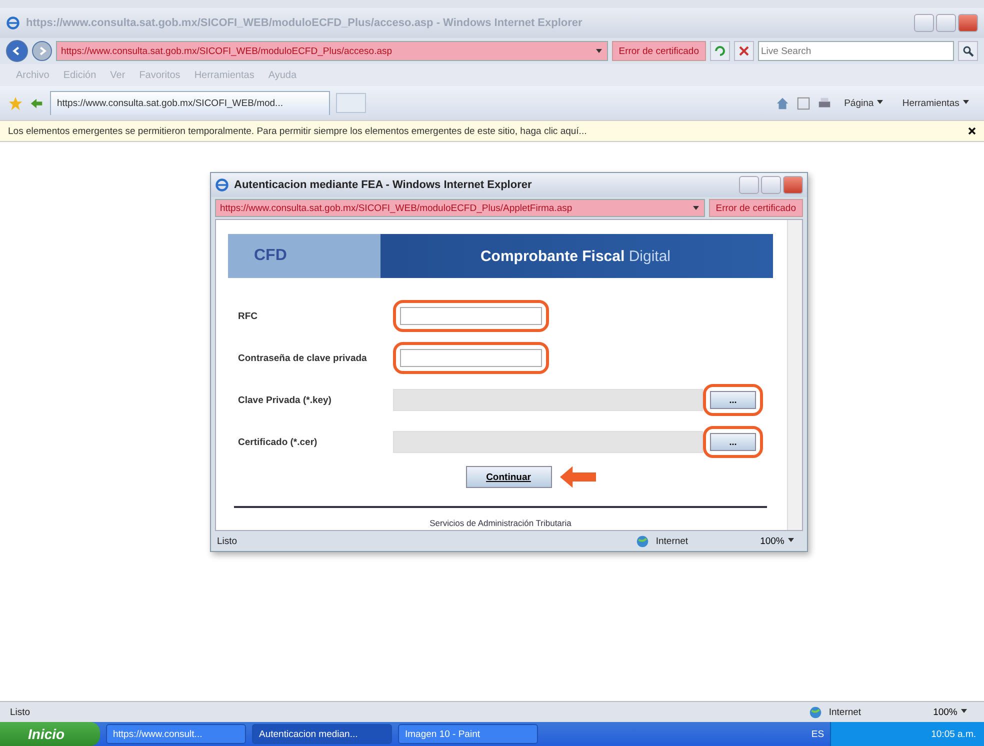 This screenshot has width=984, height=746. I want to click on scrollbar, so click(794, 375).